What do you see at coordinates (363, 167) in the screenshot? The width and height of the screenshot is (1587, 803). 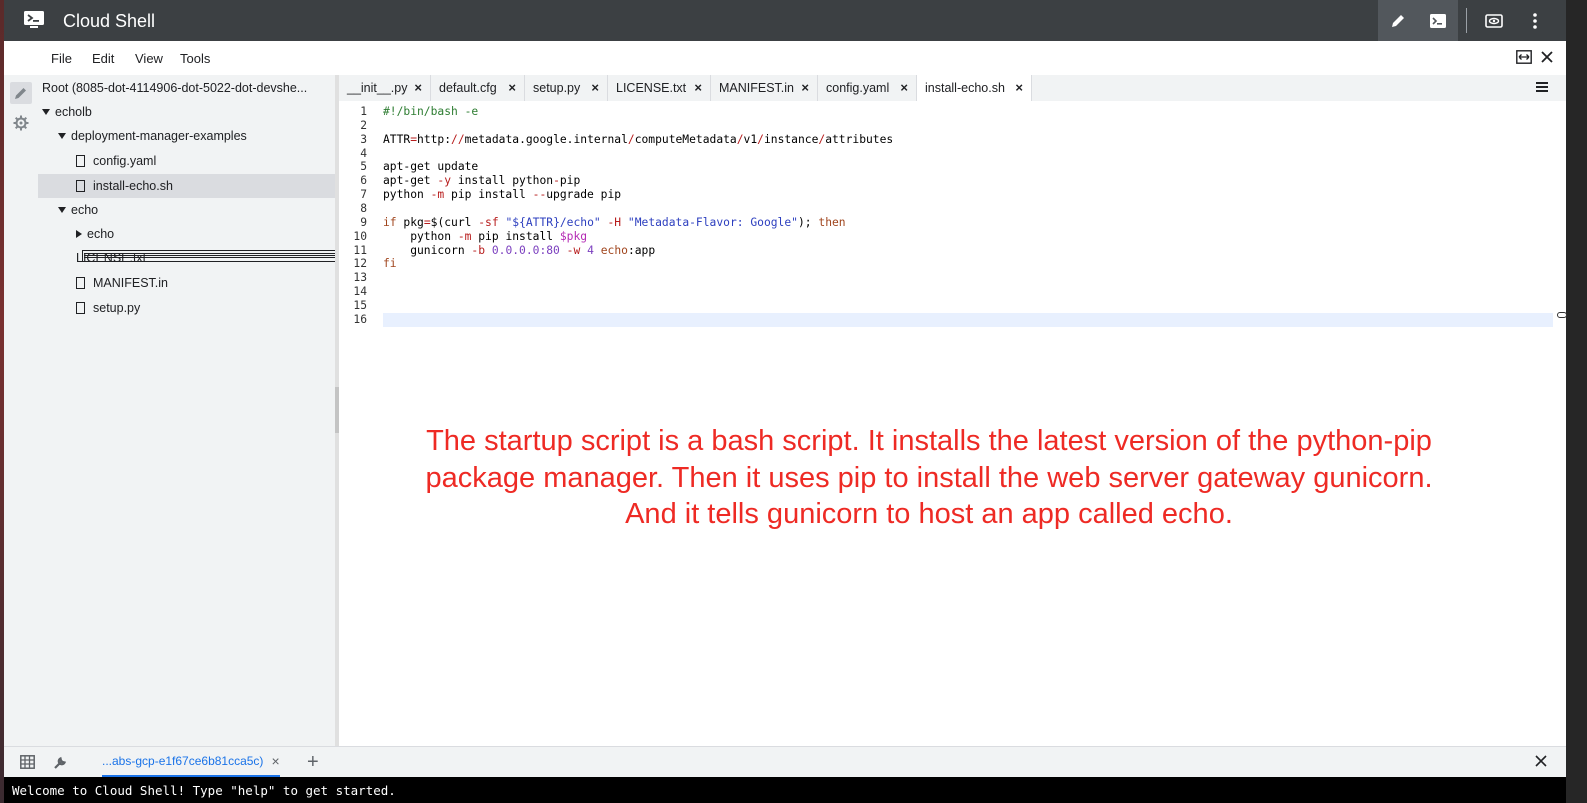 I see `line-number: 5` at bounding box center [363, 167].